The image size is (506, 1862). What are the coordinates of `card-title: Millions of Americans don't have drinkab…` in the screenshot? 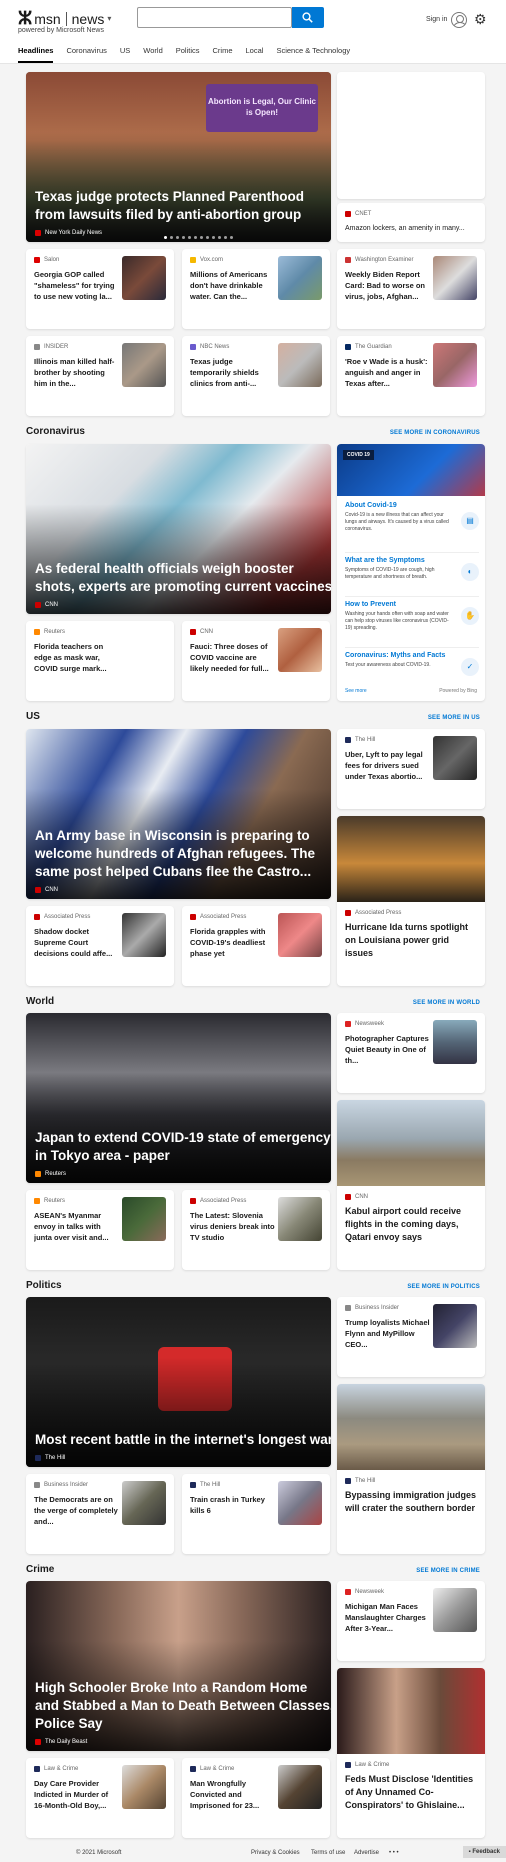 It's located at (232, 286).